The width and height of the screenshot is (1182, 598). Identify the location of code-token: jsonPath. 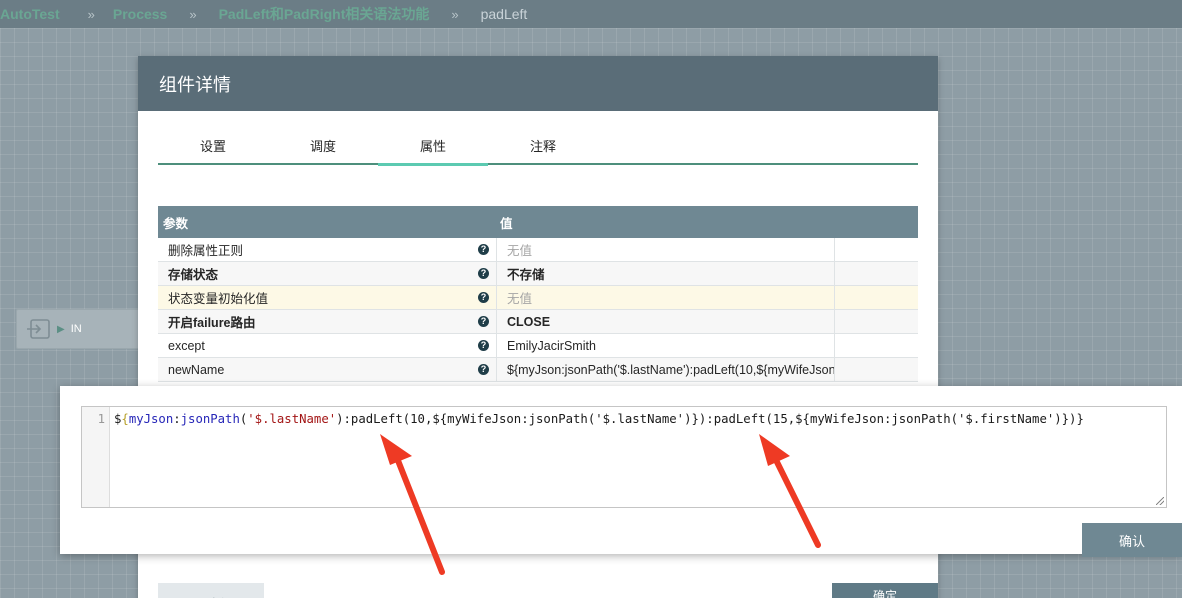
(210, 419).